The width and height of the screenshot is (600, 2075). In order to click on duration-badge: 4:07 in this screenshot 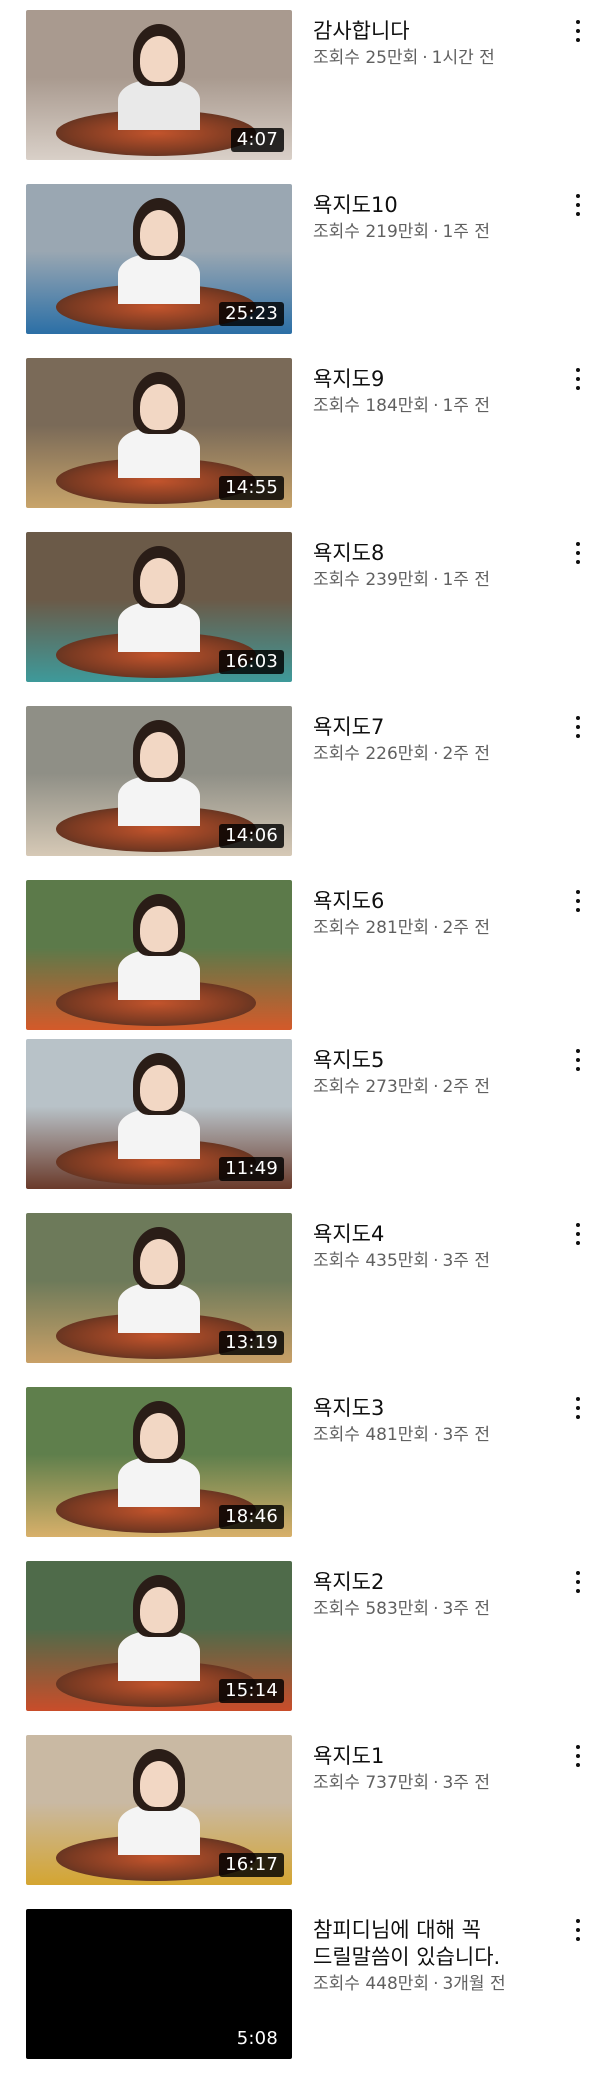, I will do `click(257, 140)`.